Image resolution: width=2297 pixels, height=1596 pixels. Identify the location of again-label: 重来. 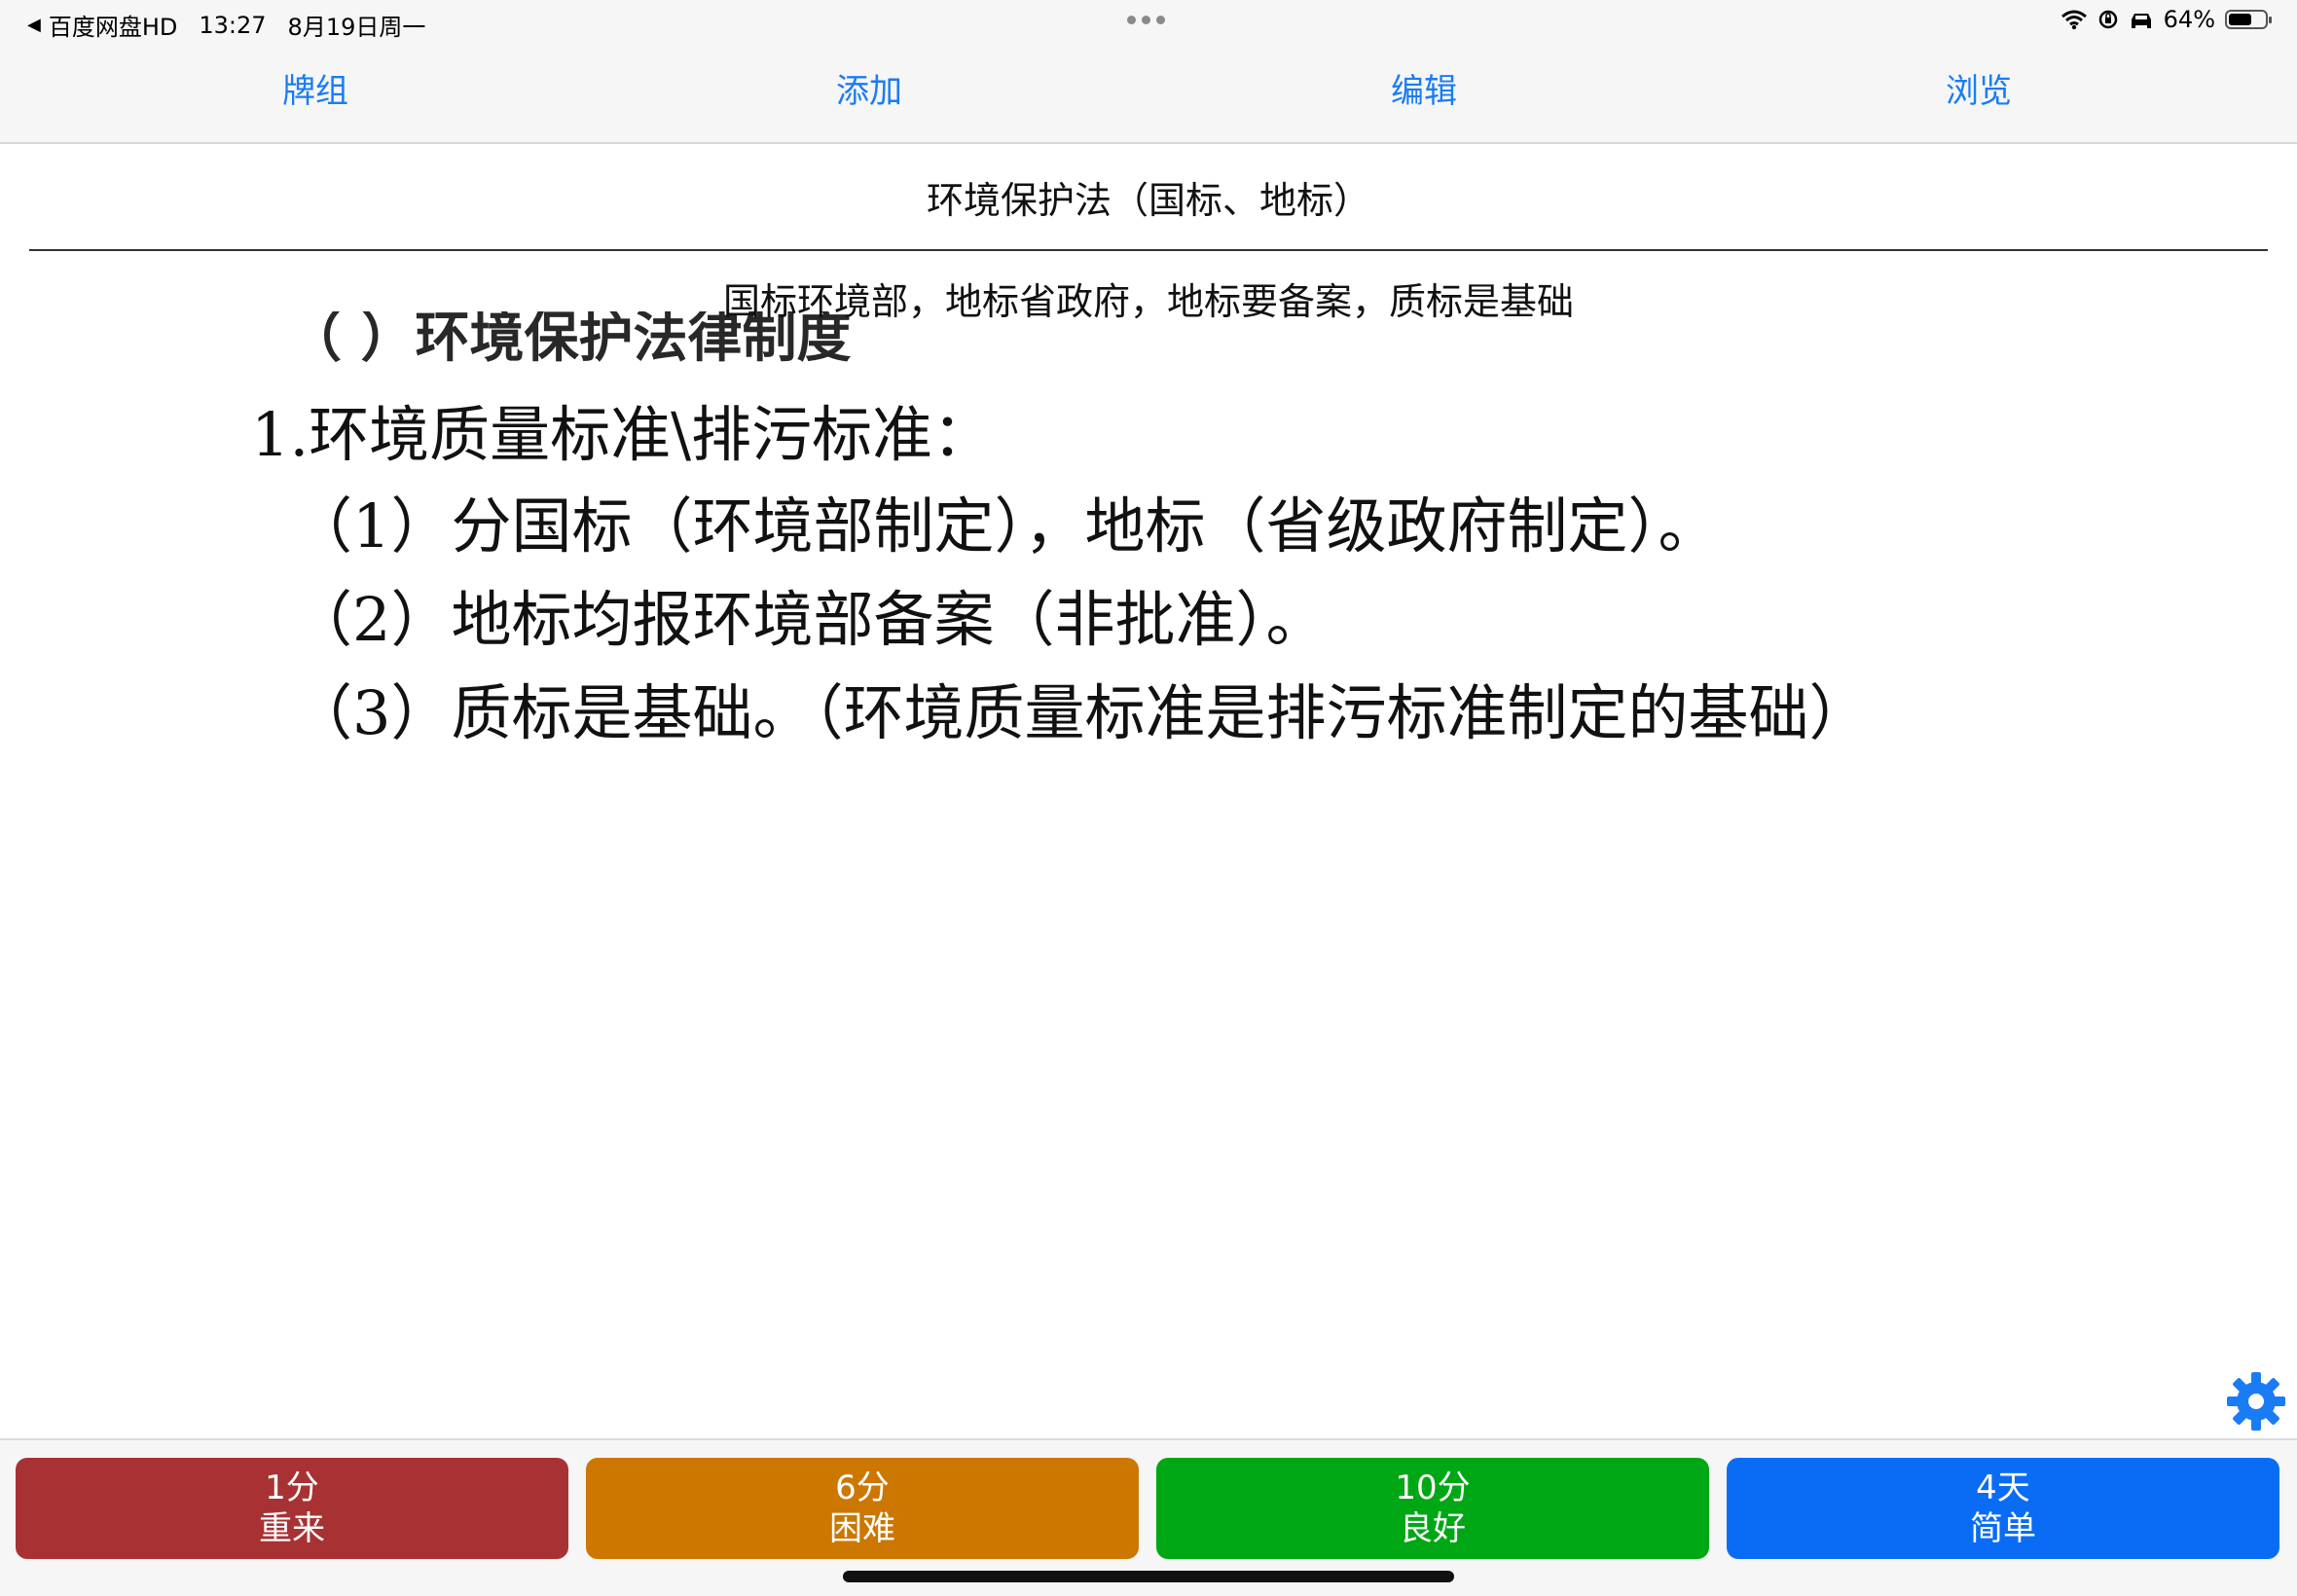
(292, 1528).